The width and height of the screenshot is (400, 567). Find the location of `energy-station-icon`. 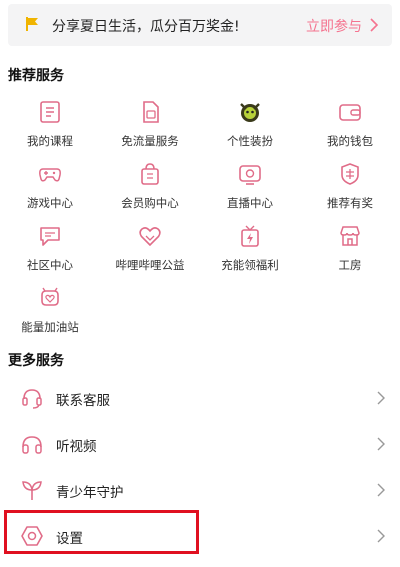

energy-station-icon is located at coordinates (50, 296).